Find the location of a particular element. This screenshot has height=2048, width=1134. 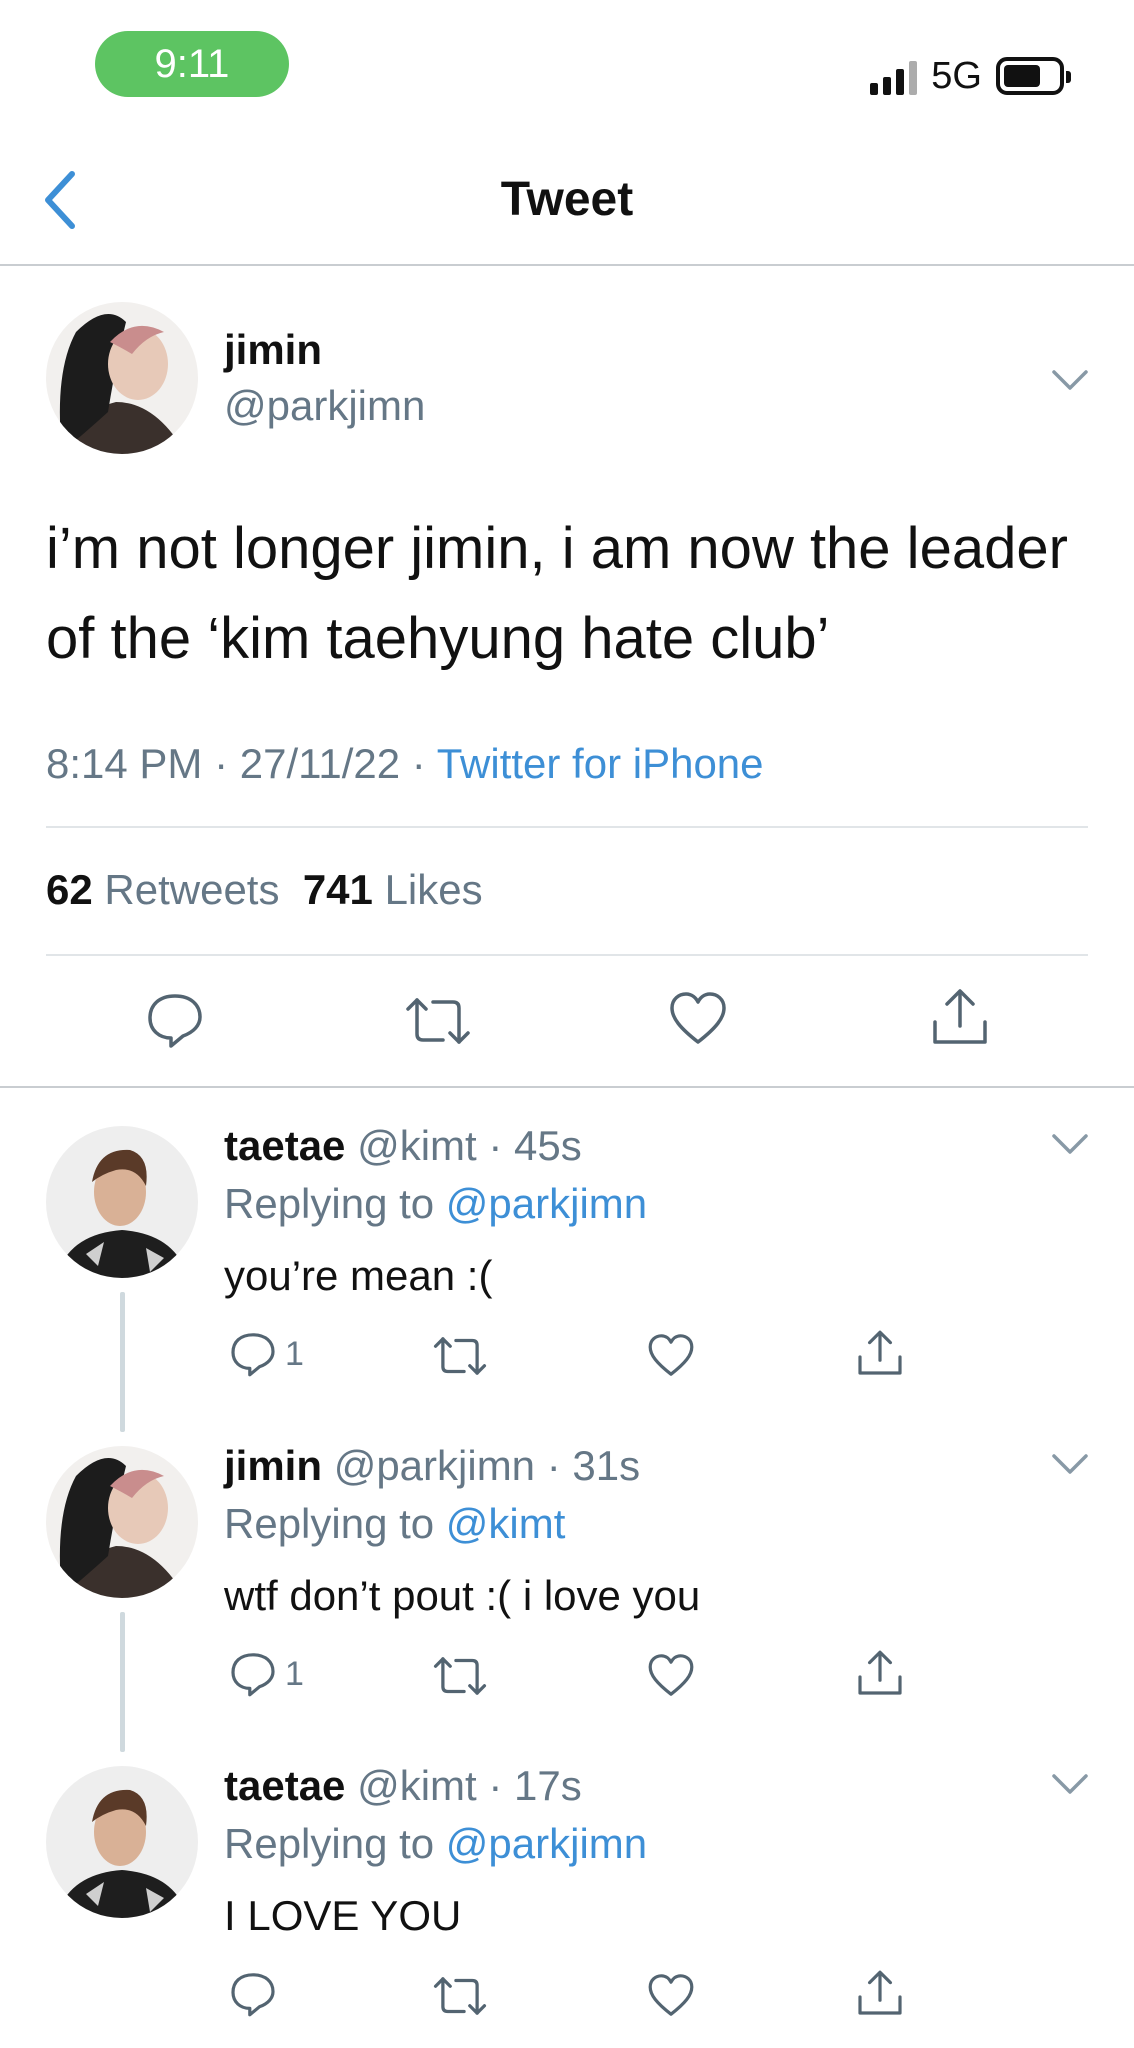

replying-to: Replying to @kimt is located at coordinates (394, 1524).